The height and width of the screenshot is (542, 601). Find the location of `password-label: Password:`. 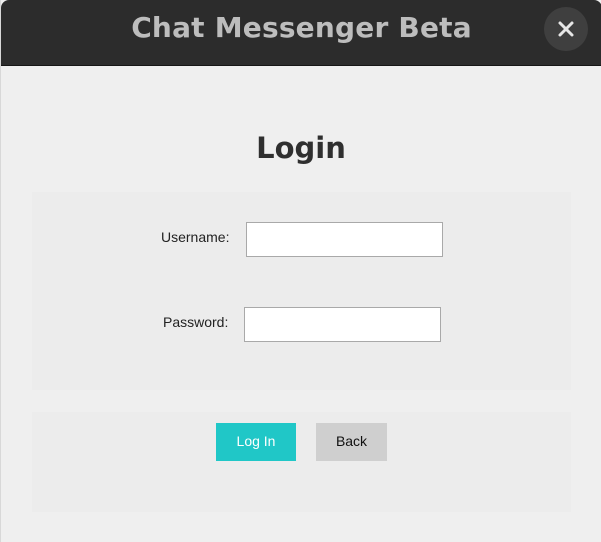

password-label: Password: is located at coordinates (196, 322).